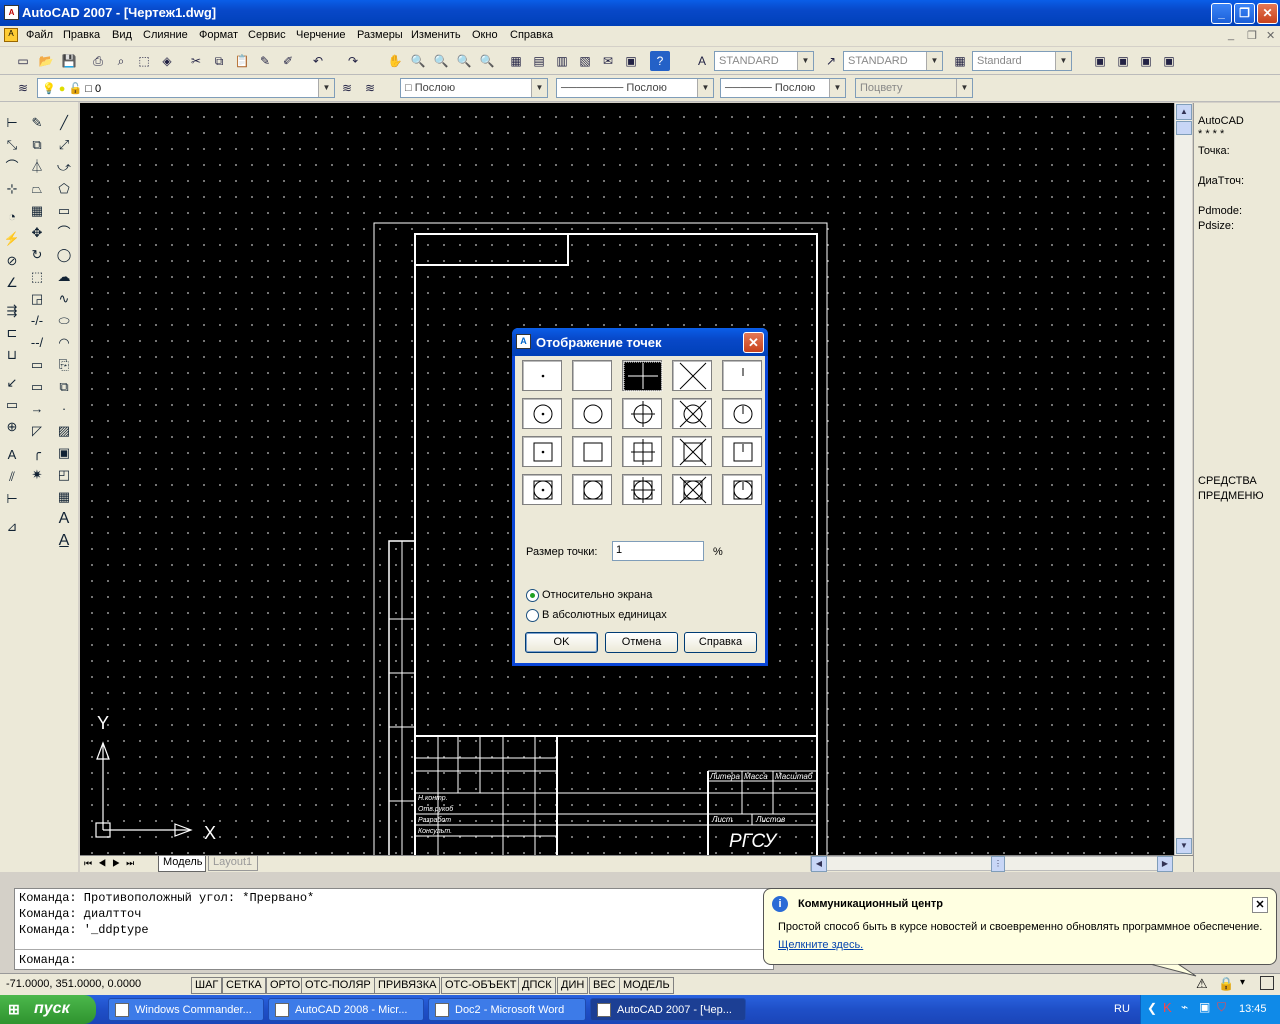 The image size is (1280, 1024). Describe the element at coordinates (1214, 151) in the screenshot. I see `screen-menu-point: Точка:` at that location.